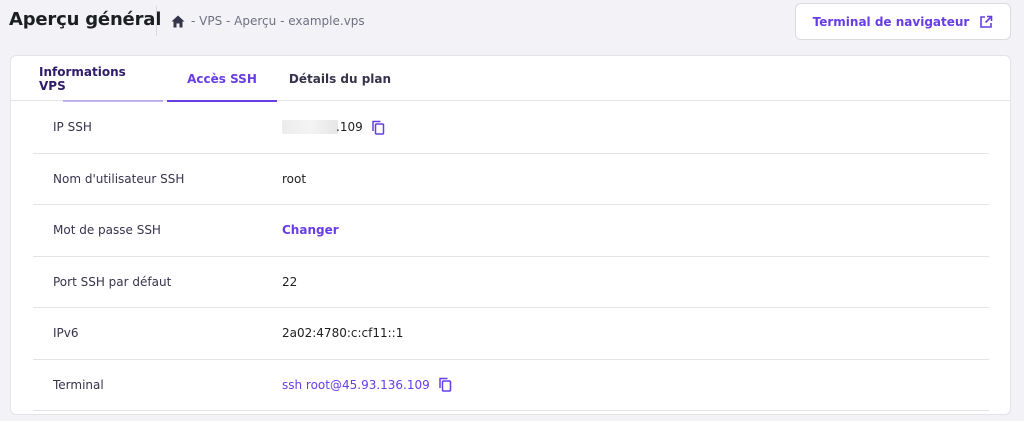 The image size is (1024, 421). What do you see at coordinates (249, 21) in the screenshot?
I see `breadcrumb-apercu: - Aperçu` at bounding box center [249, 21].